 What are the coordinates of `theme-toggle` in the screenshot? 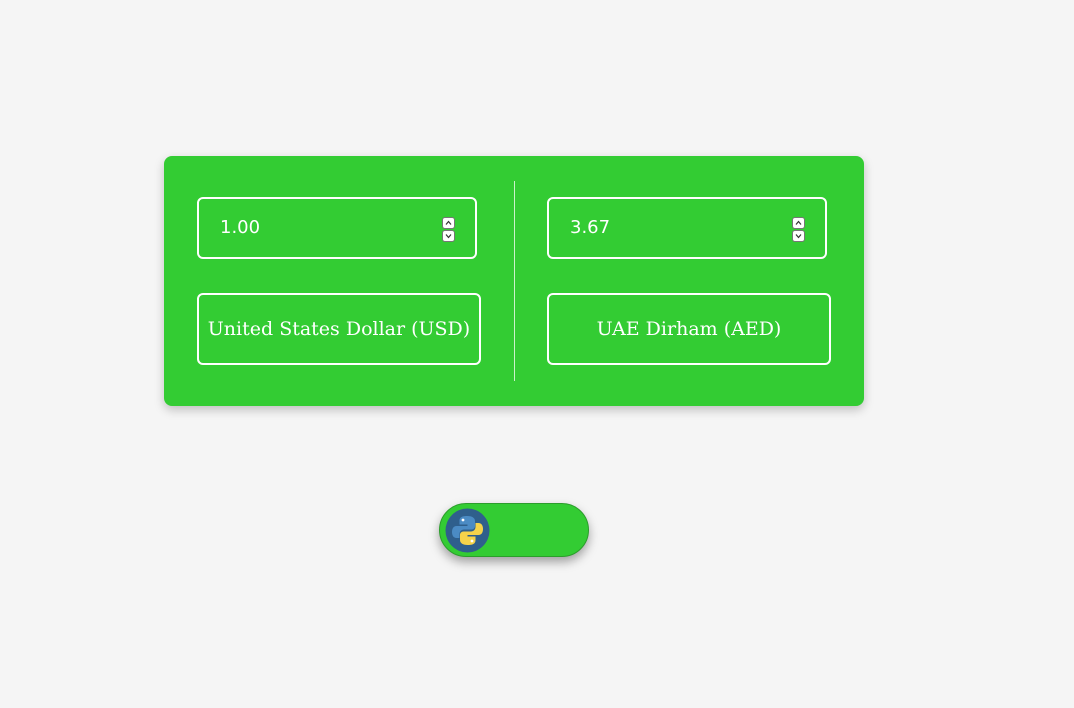 It's located at (514, 530).